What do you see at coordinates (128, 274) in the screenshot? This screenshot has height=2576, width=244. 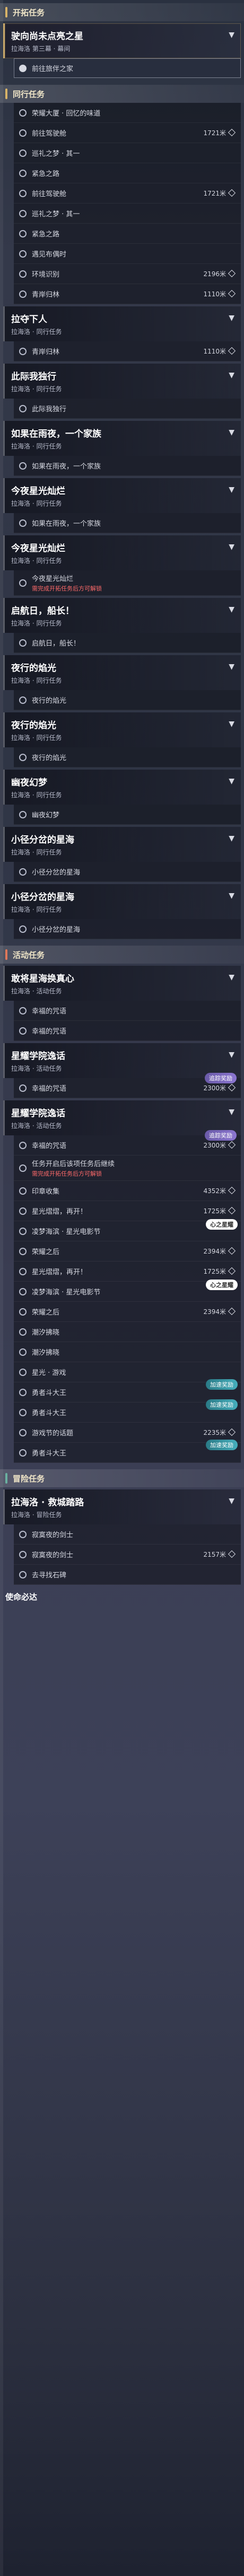 I see `quest-step: 环境识别 2196米` at bounding box center [128, 274].